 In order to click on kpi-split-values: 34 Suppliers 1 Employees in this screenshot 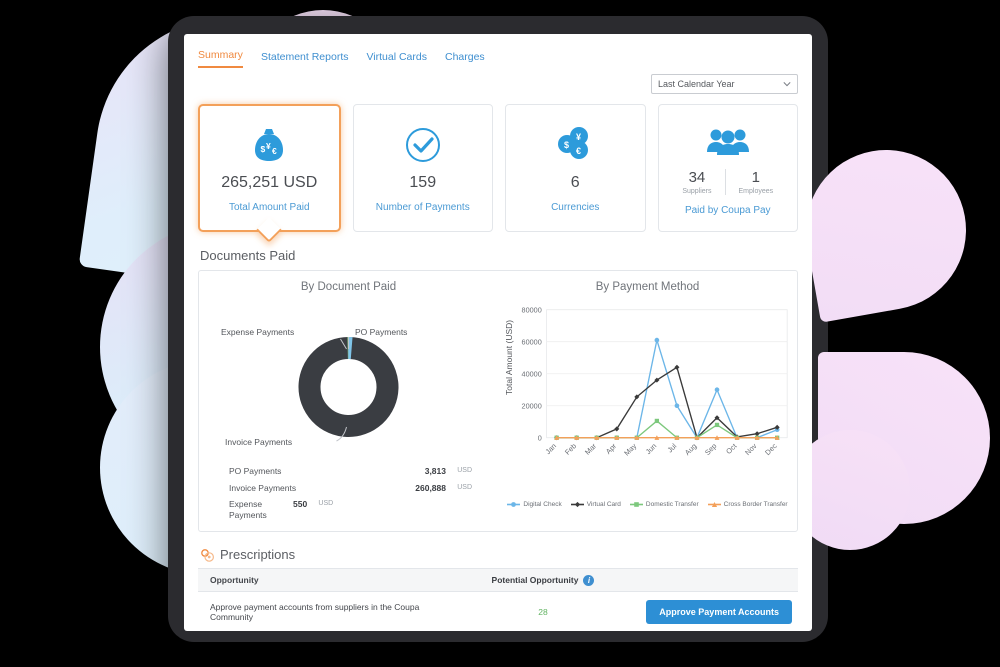, I will do `click(728, 181)`.